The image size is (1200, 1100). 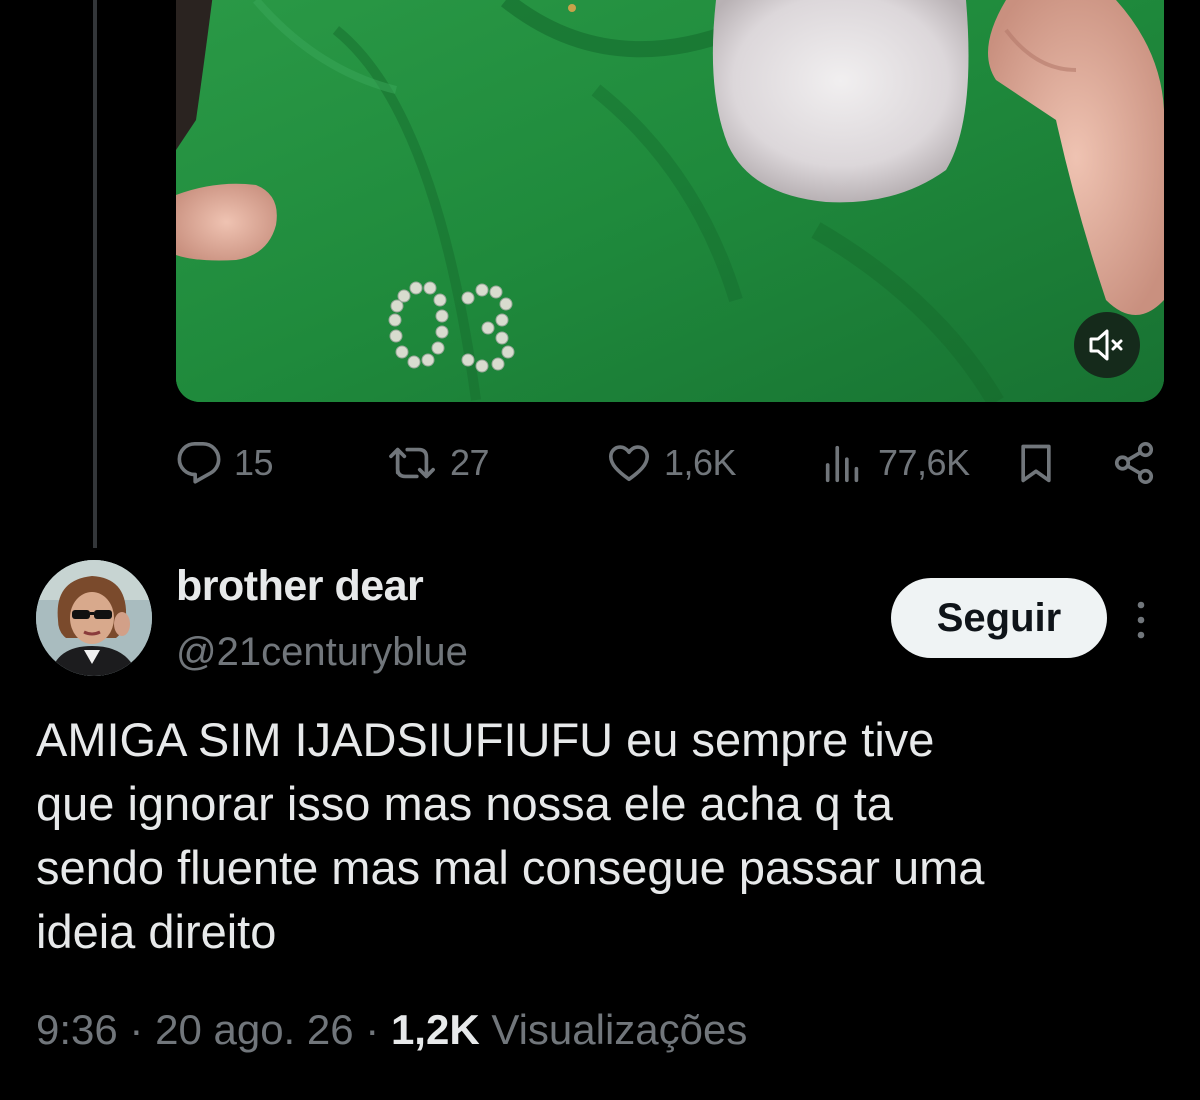 What do you see at coordinates (254, 462) in the screenshot?
I see `reply-count: 15` at bounding box center [254, 462].